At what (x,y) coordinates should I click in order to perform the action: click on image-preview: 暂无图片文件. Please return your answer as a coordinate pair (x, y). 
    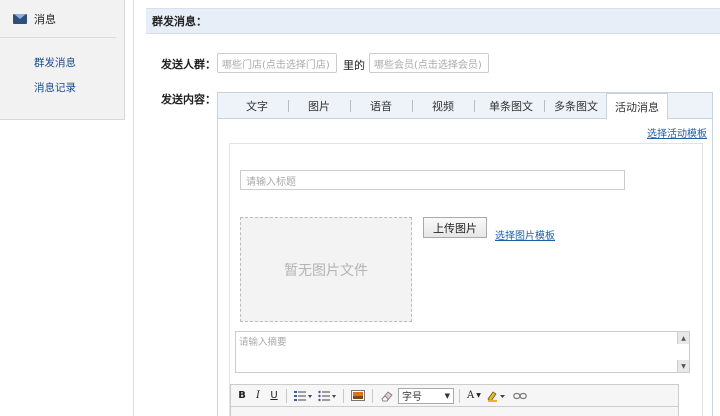
    Looking at the image, I should click on (326, 269).